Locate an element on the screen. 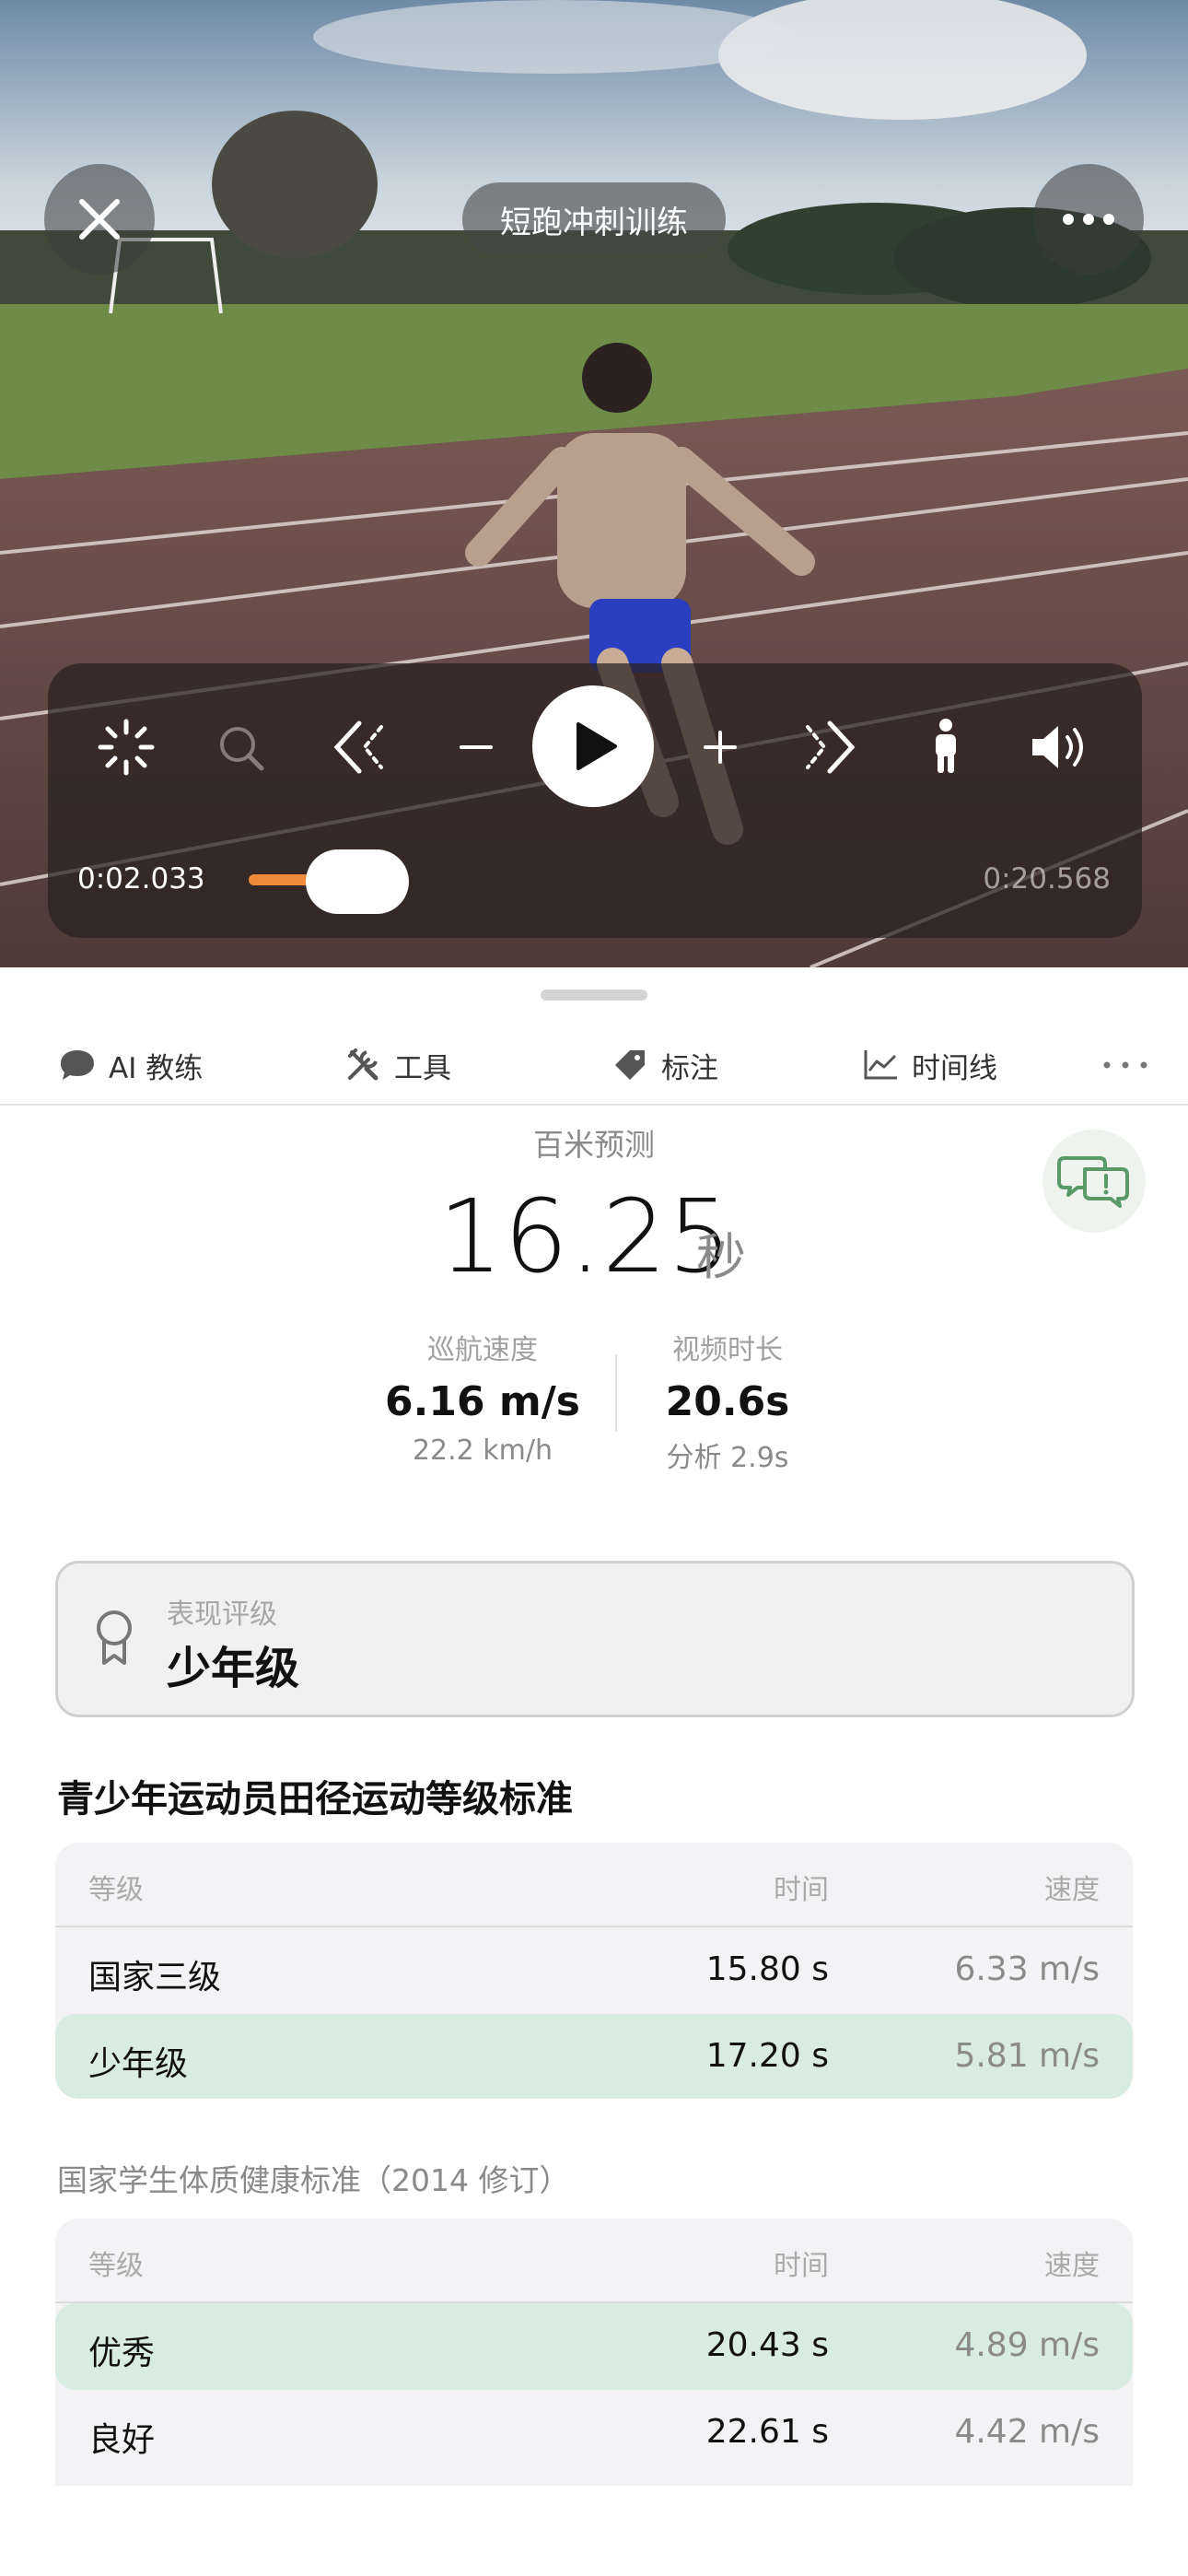  loading-button is located at coordinates (126, 747).